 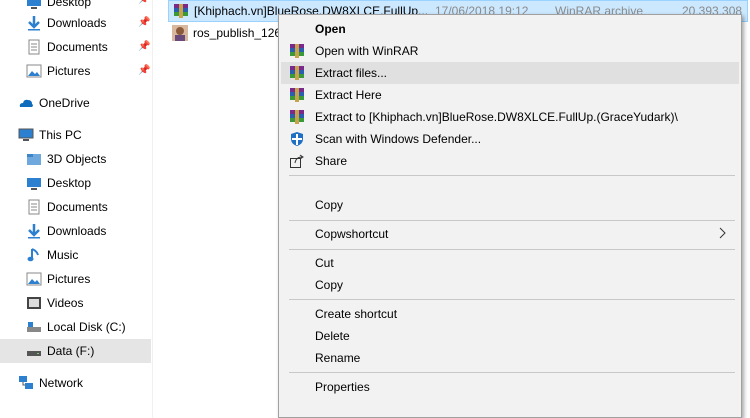 I want to click on nav-item-label: This PC, so click(x=60, y=135).